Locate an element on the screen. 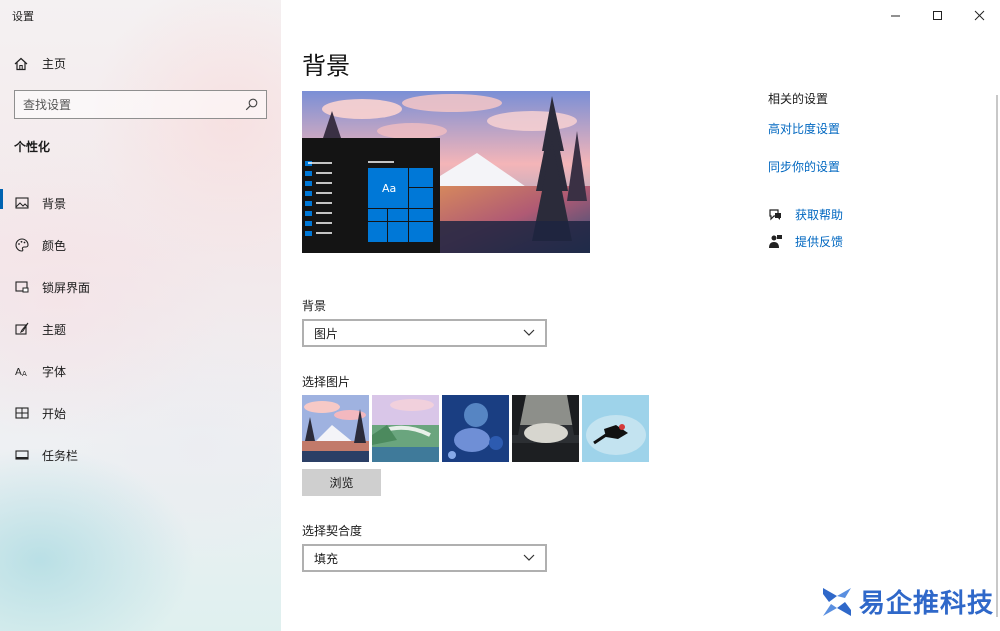  picture-icon is located at coordinates (22, 203).